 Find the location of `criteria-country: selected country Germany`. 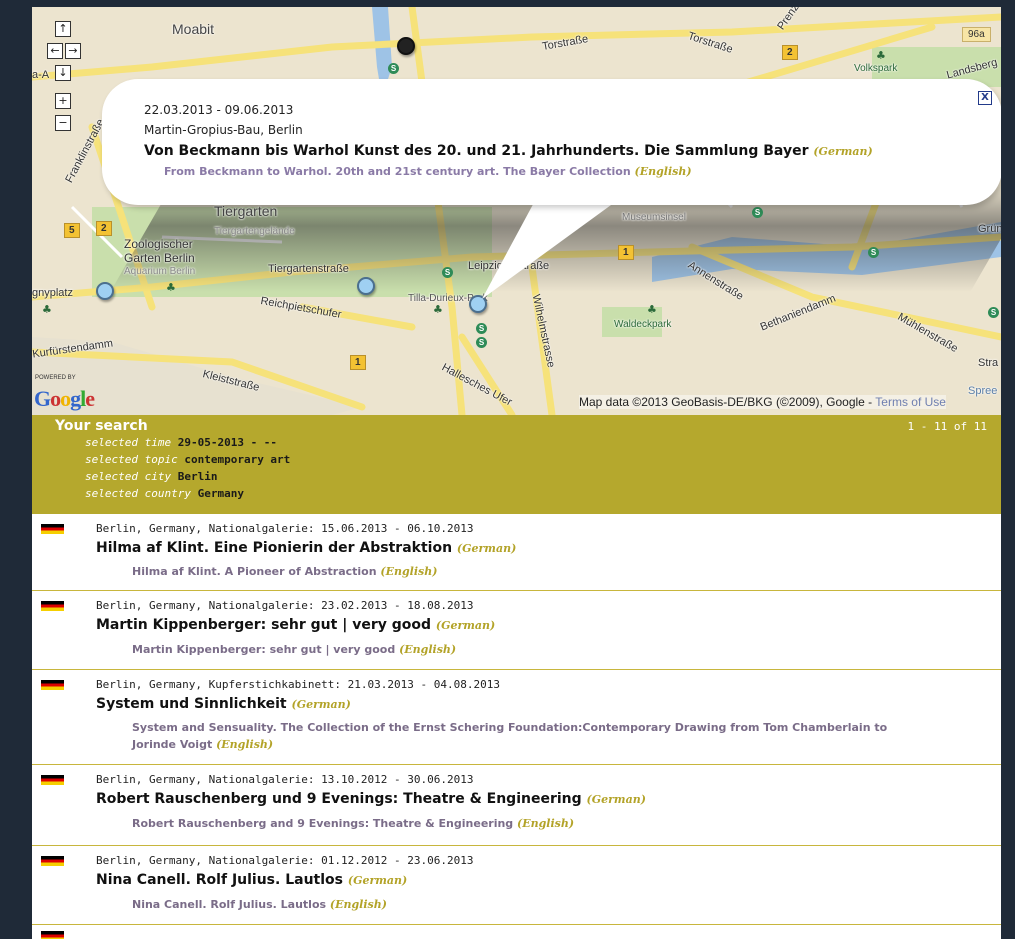

criteria-country: selected country Germany is located at coordinates (164, 493).